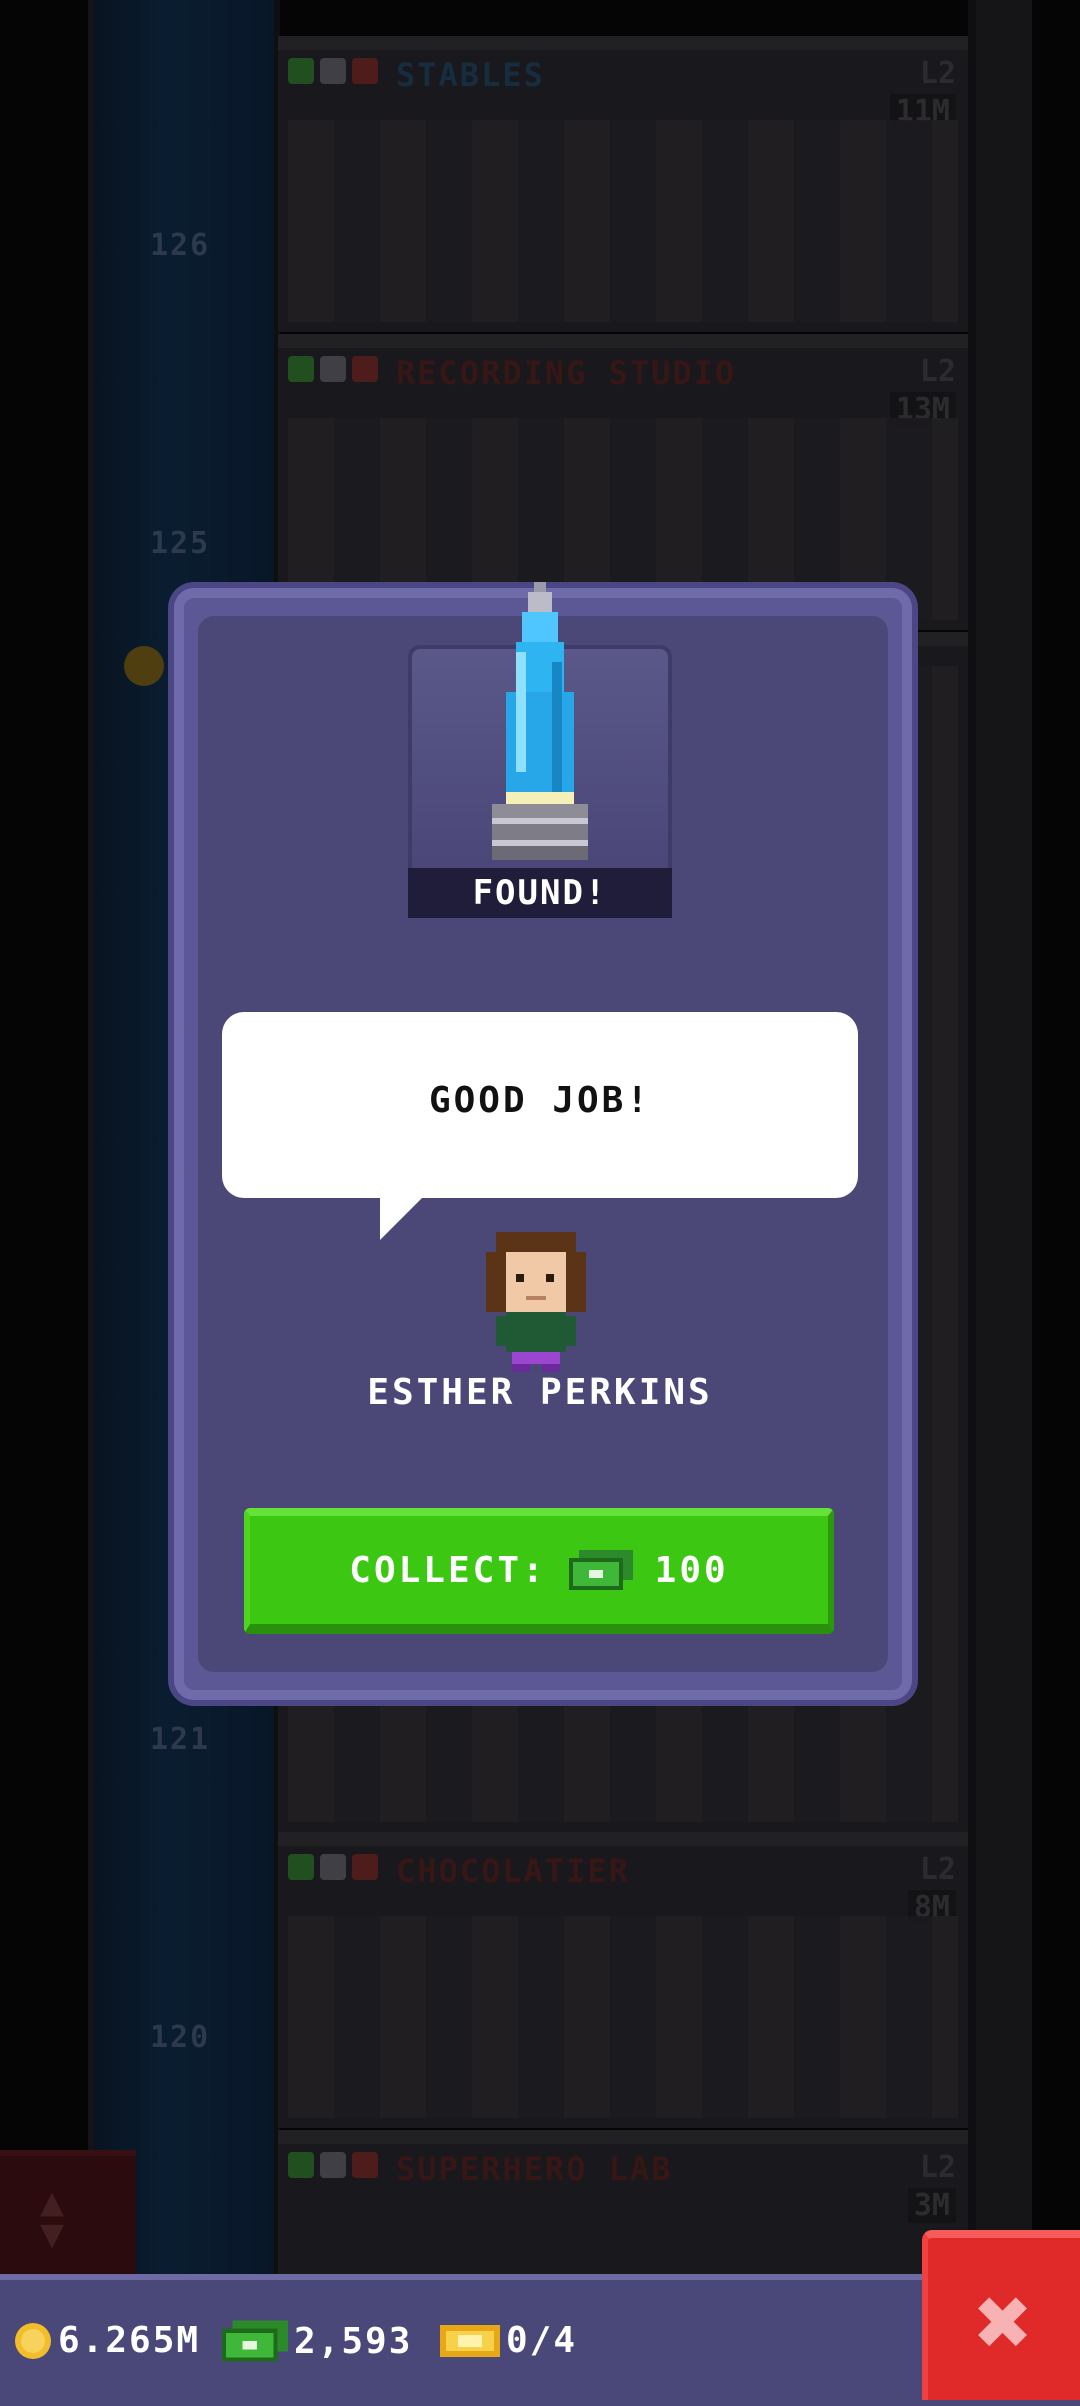 The width and height of the screenshot is (1080, 2406). Describe the element at coordinates (33, 2340) in the screenshot. I see `coin-icon` at that location.